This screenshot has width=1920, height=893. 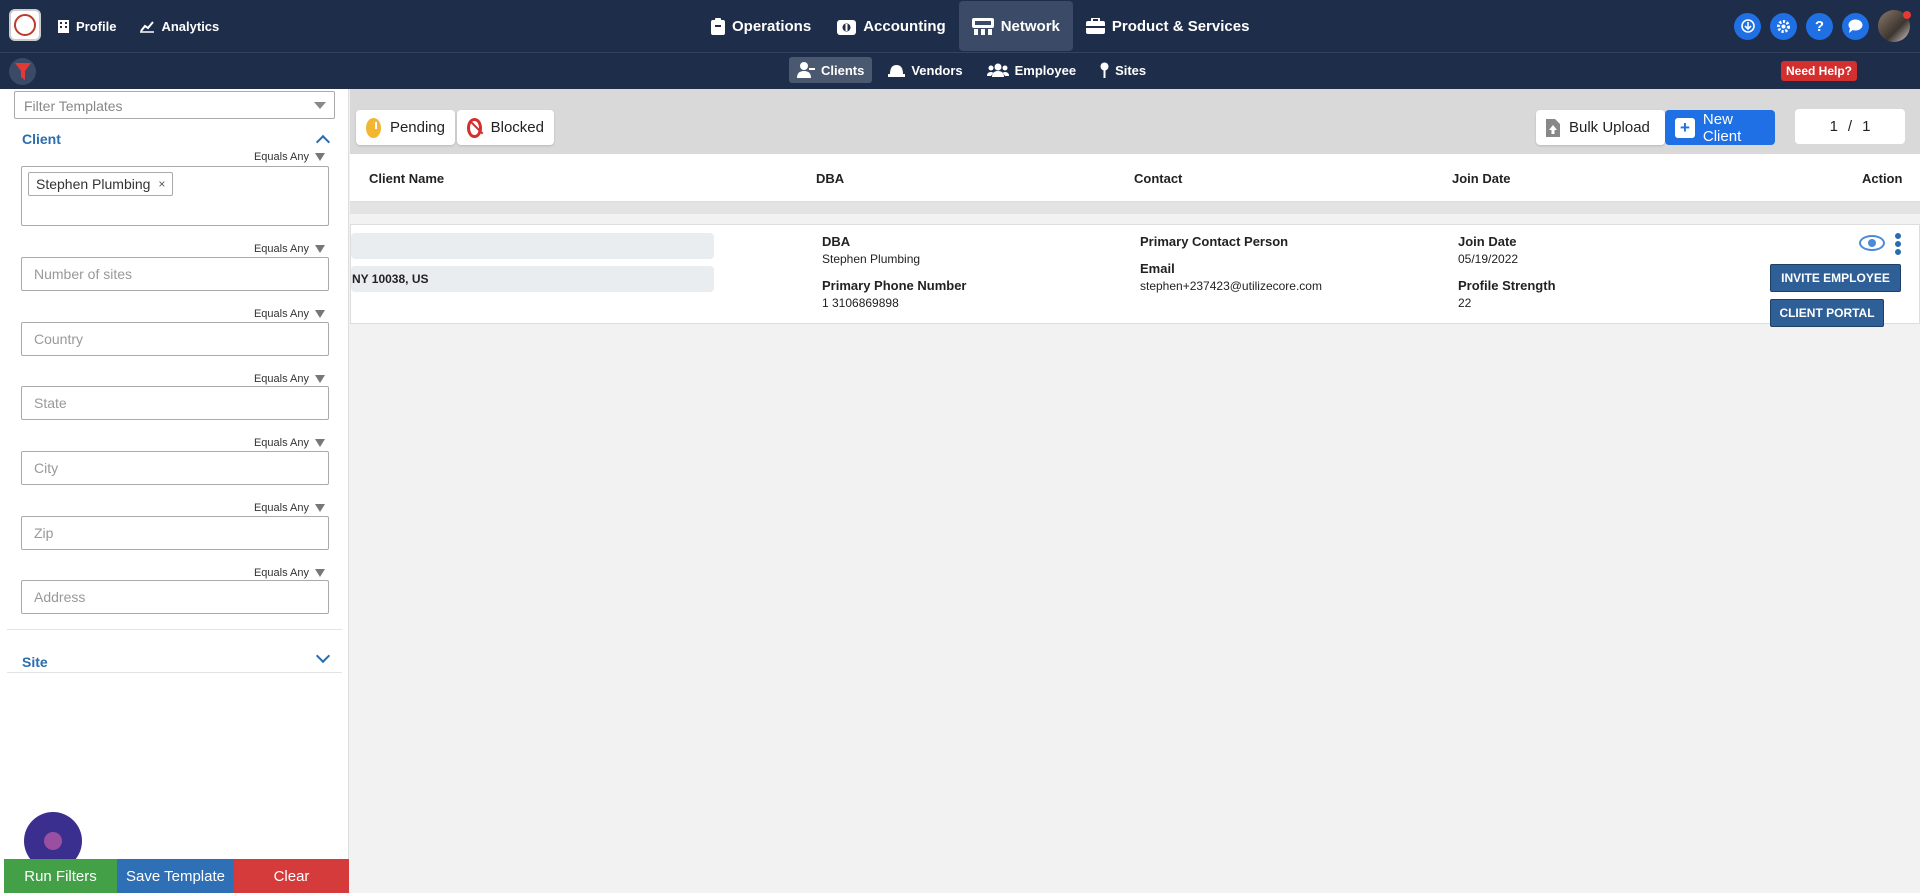 What do you see at coordinates (1835, 278) in the screenshot?
I see `invite-employee-button: INVITE EMPLOYEE` at bounding box center [1835, 278].